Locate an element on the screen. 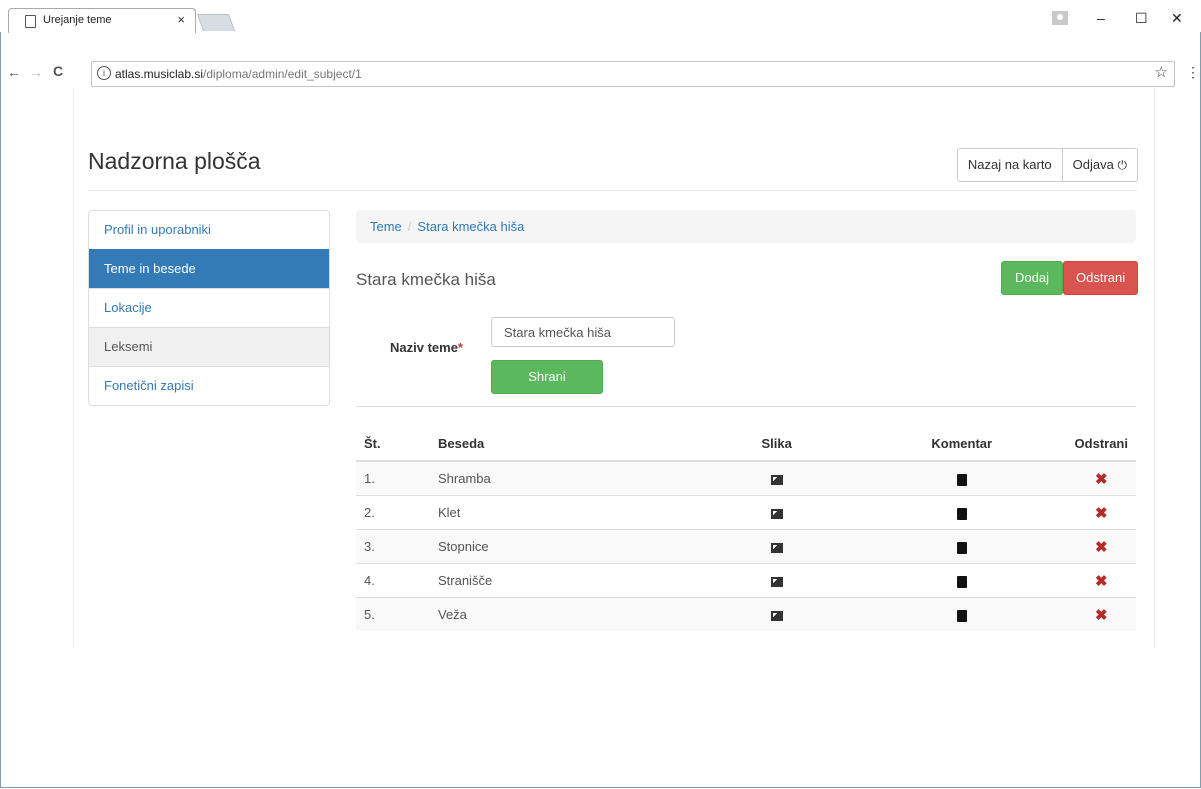 The width and height of the screenshot is (1201, 789). reload-icon: C is located at coordinates (58, 71).